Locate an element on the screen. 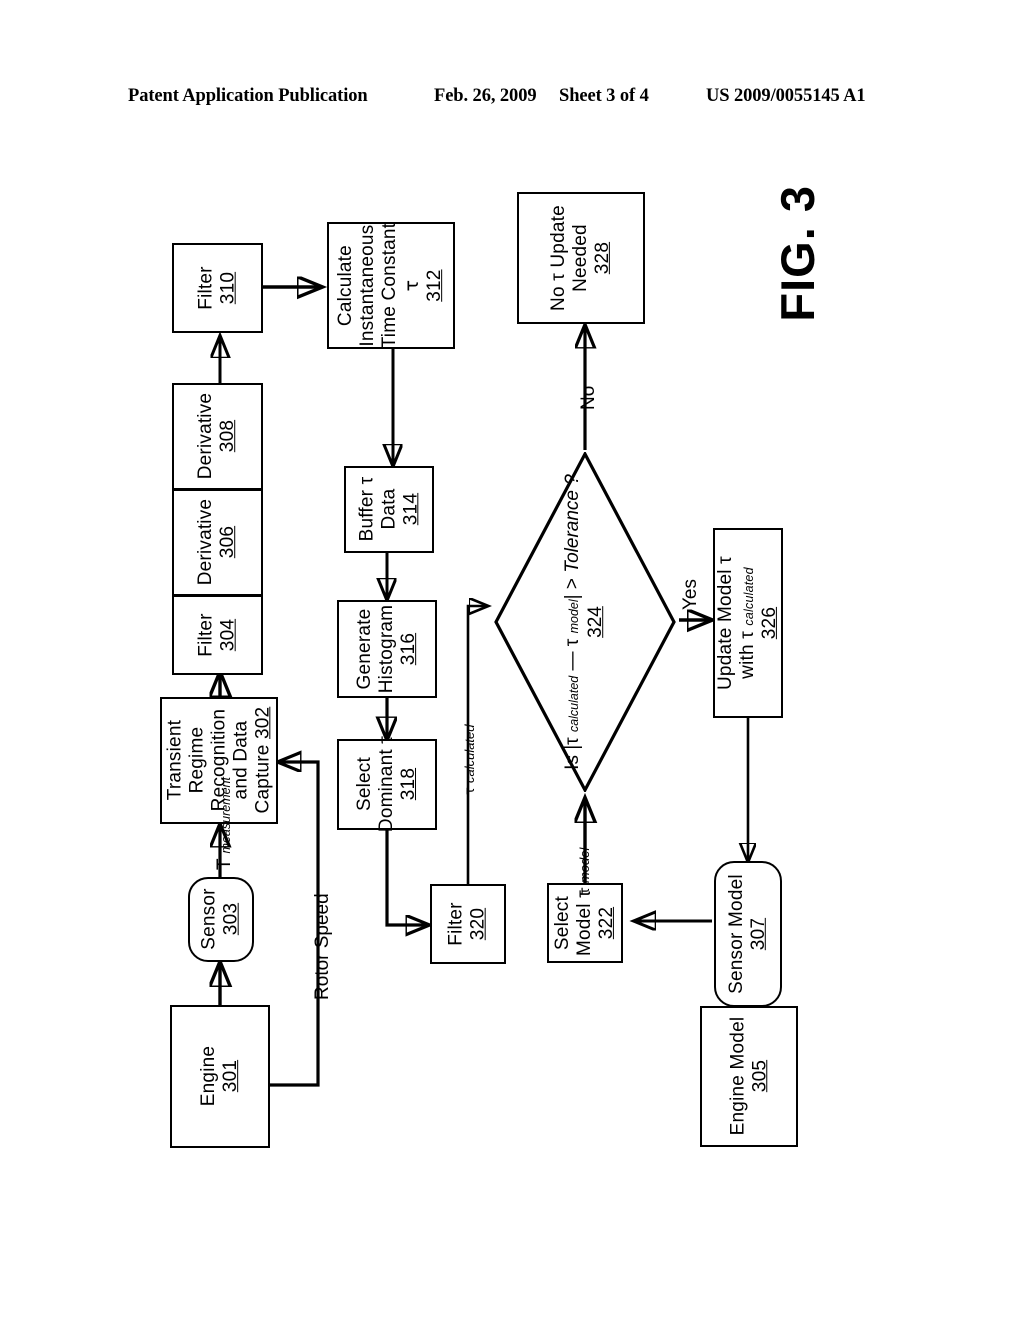 The width and height of the screenshot is (1024, 1320). node-filter-304-label: Filter 304 is located at coordinates (217, 635).